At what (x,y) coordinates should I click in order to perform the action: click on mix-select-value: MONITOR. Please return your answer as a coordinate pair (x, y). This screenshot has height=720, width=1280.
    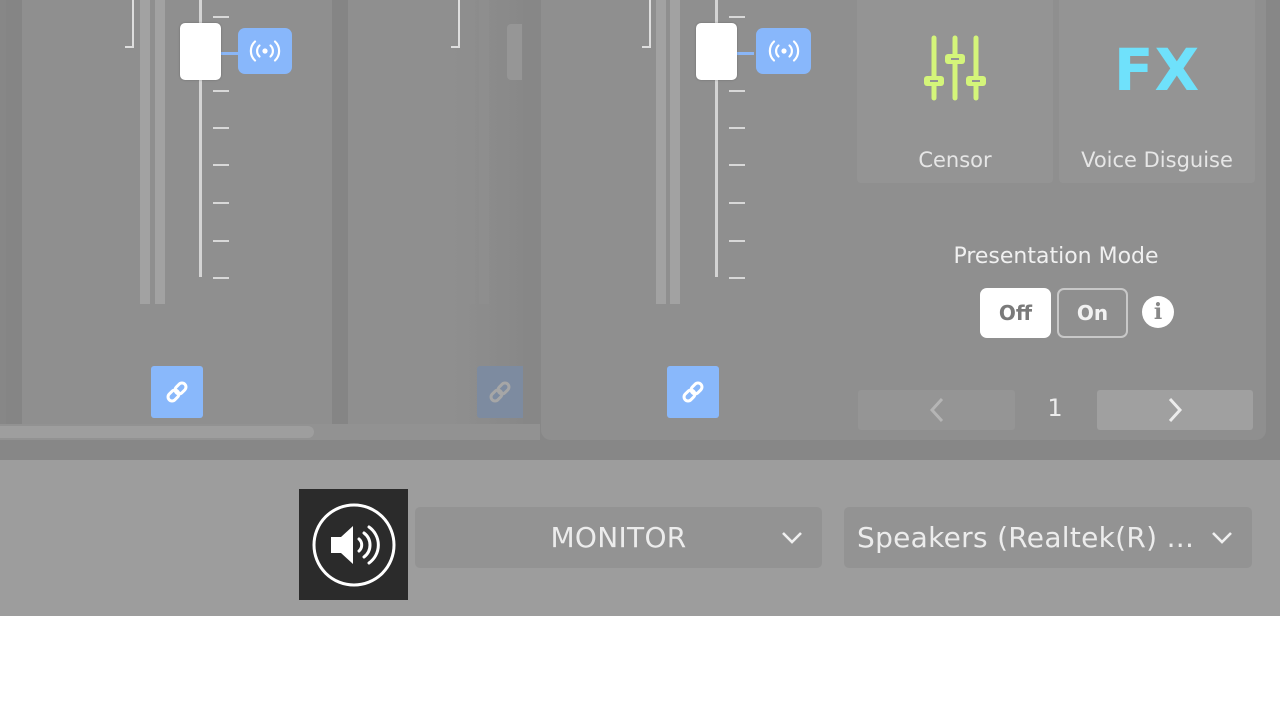
    Looking at the image, I should click on (618, 537).